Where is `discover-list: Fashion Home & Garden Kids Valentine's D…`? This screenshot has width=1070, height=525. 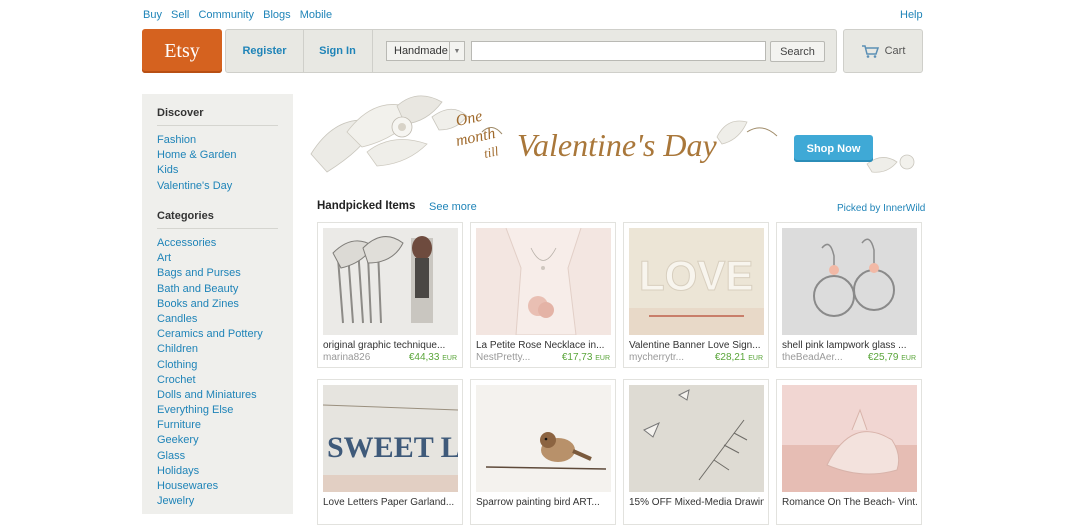
discover-list: Fashion Home & Garden Kids Valentine's D… is located at coordinates (196, 163).